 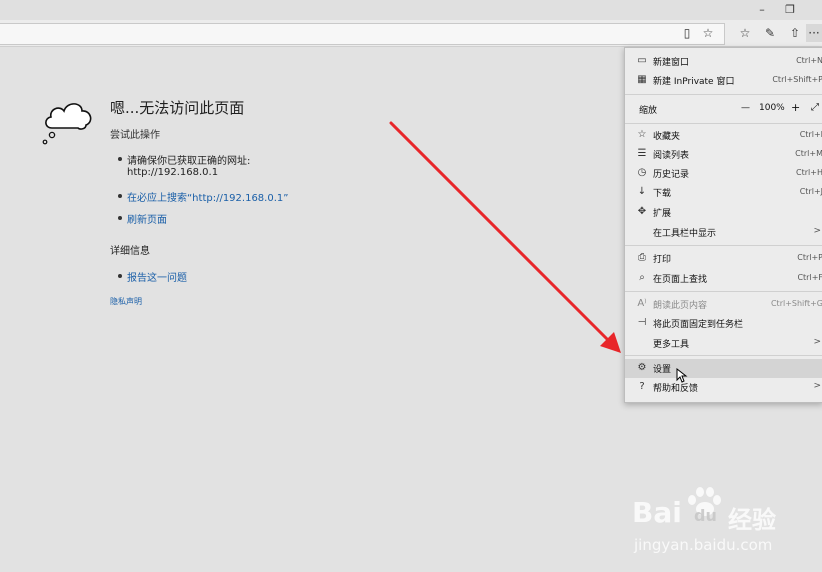 I want to click on menu-item-more-tools: 更多工具 >, so click(x=723, y=343).